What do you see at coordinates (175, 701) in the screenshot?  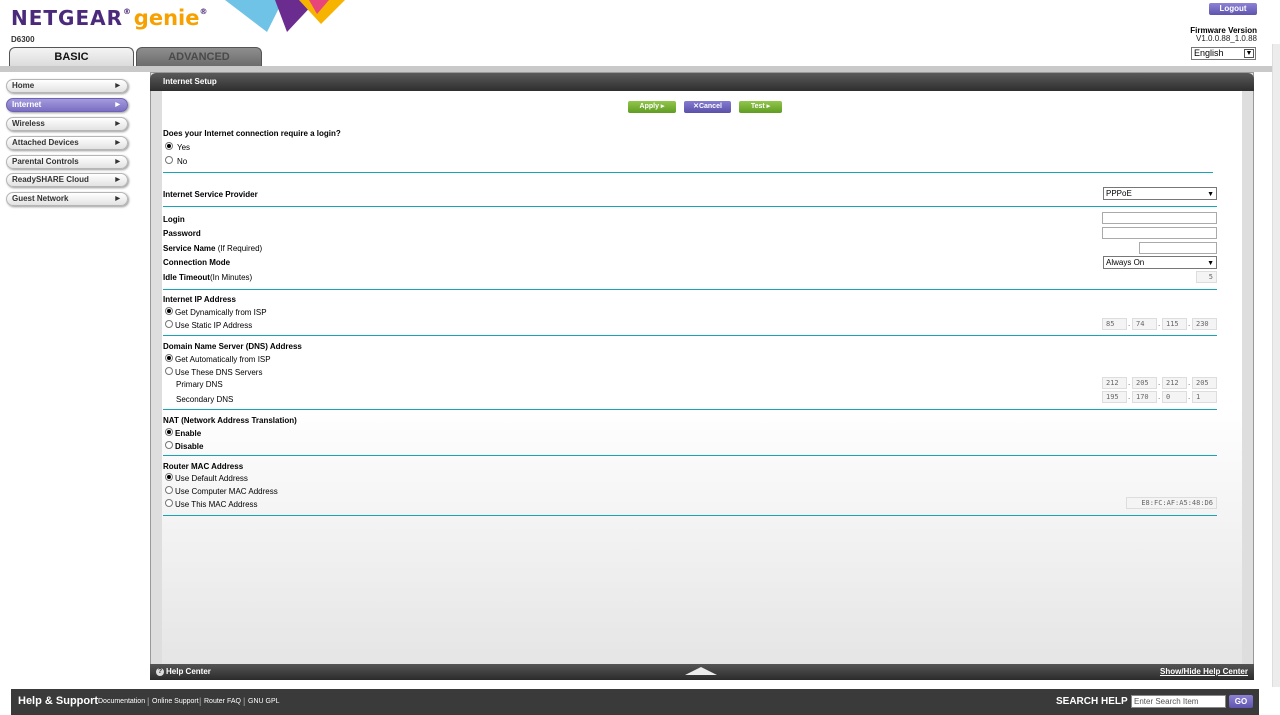 I see `online-support-link: Online Support` at bounding box center [175, 701].